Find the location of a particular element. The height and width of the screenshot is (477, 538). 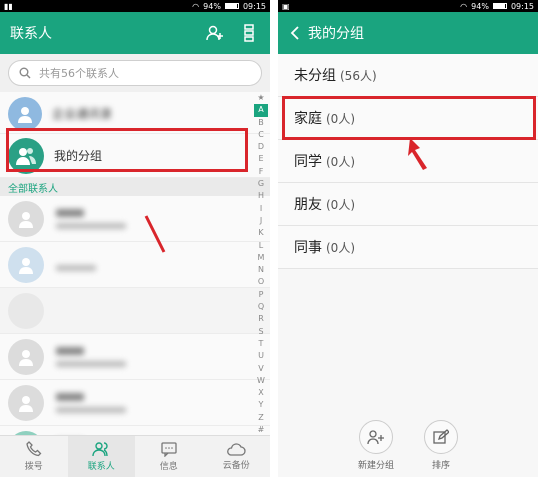

new-group-button: 新建分组 is located at coordinates (376, 445).